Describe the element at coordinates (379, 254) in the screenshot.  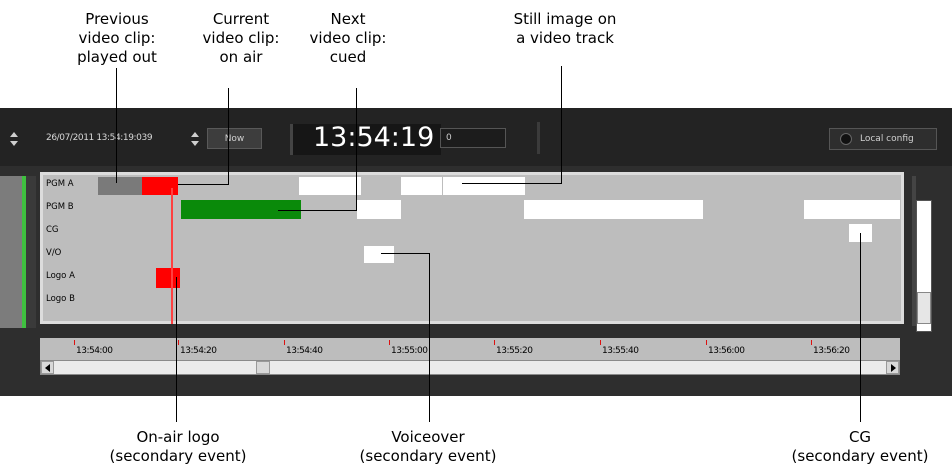
I see `voiceover-event` at that location.